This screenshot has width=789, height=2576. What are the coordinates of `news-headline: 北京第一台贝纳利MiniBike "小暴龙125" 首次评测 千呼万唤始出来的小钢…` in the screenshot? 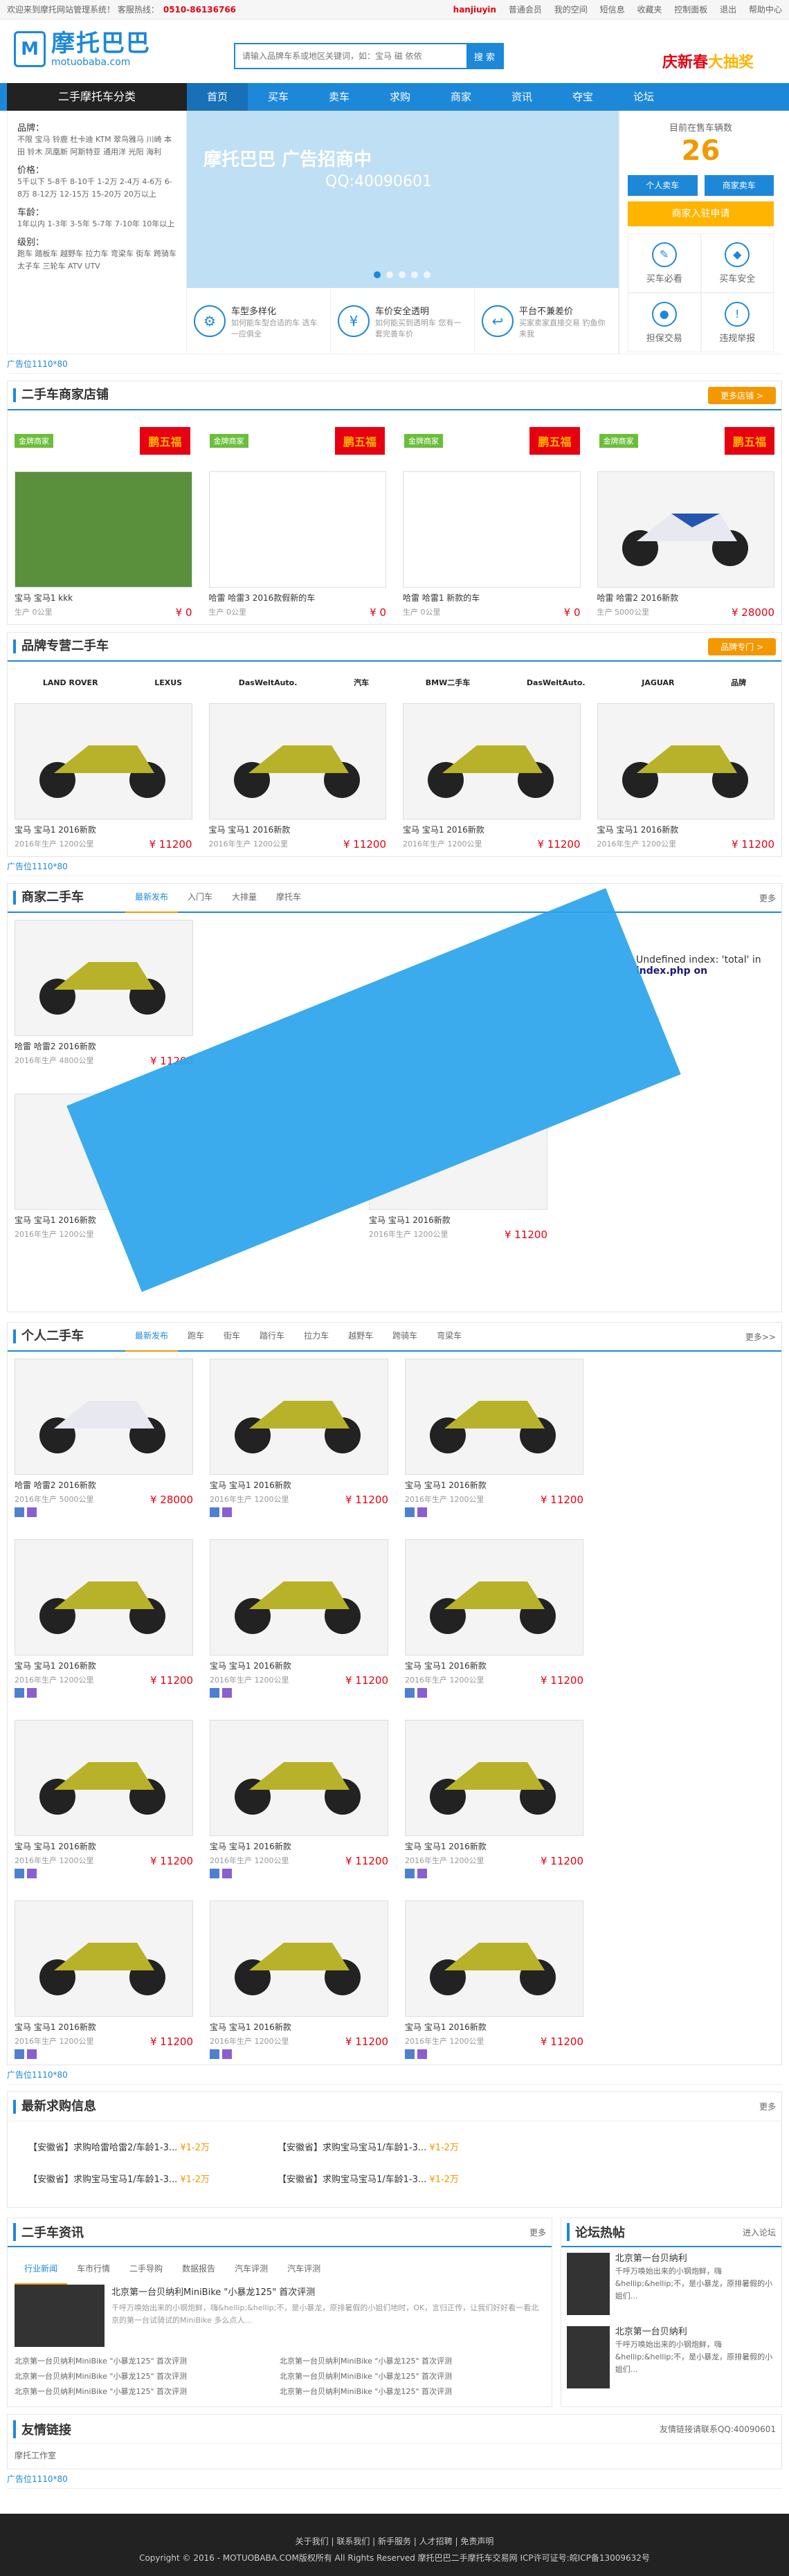 It's located at (280, 2316).